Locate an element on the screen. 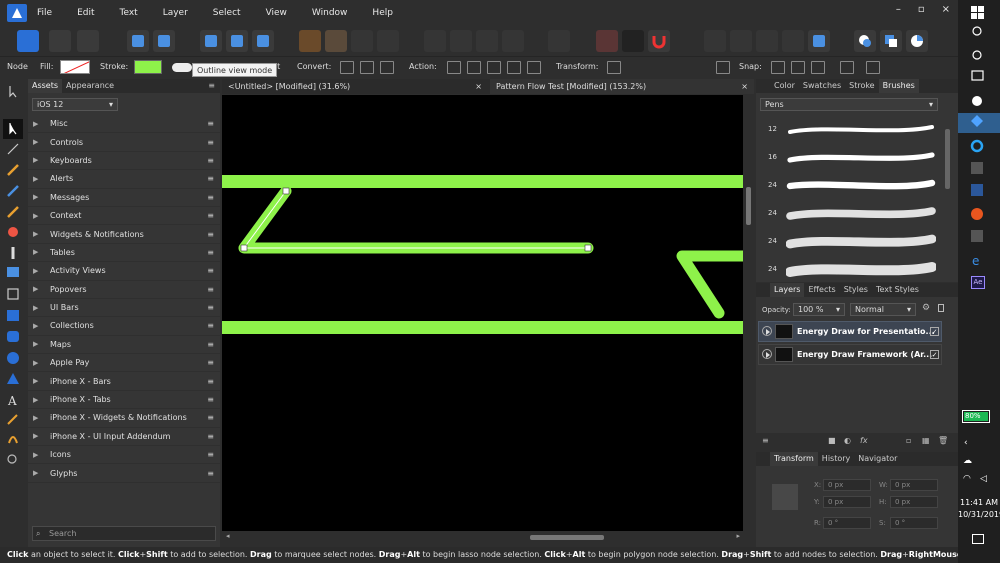  horizontal-scrollbar: ◂ ▸ is located at coordinates (488, 537).